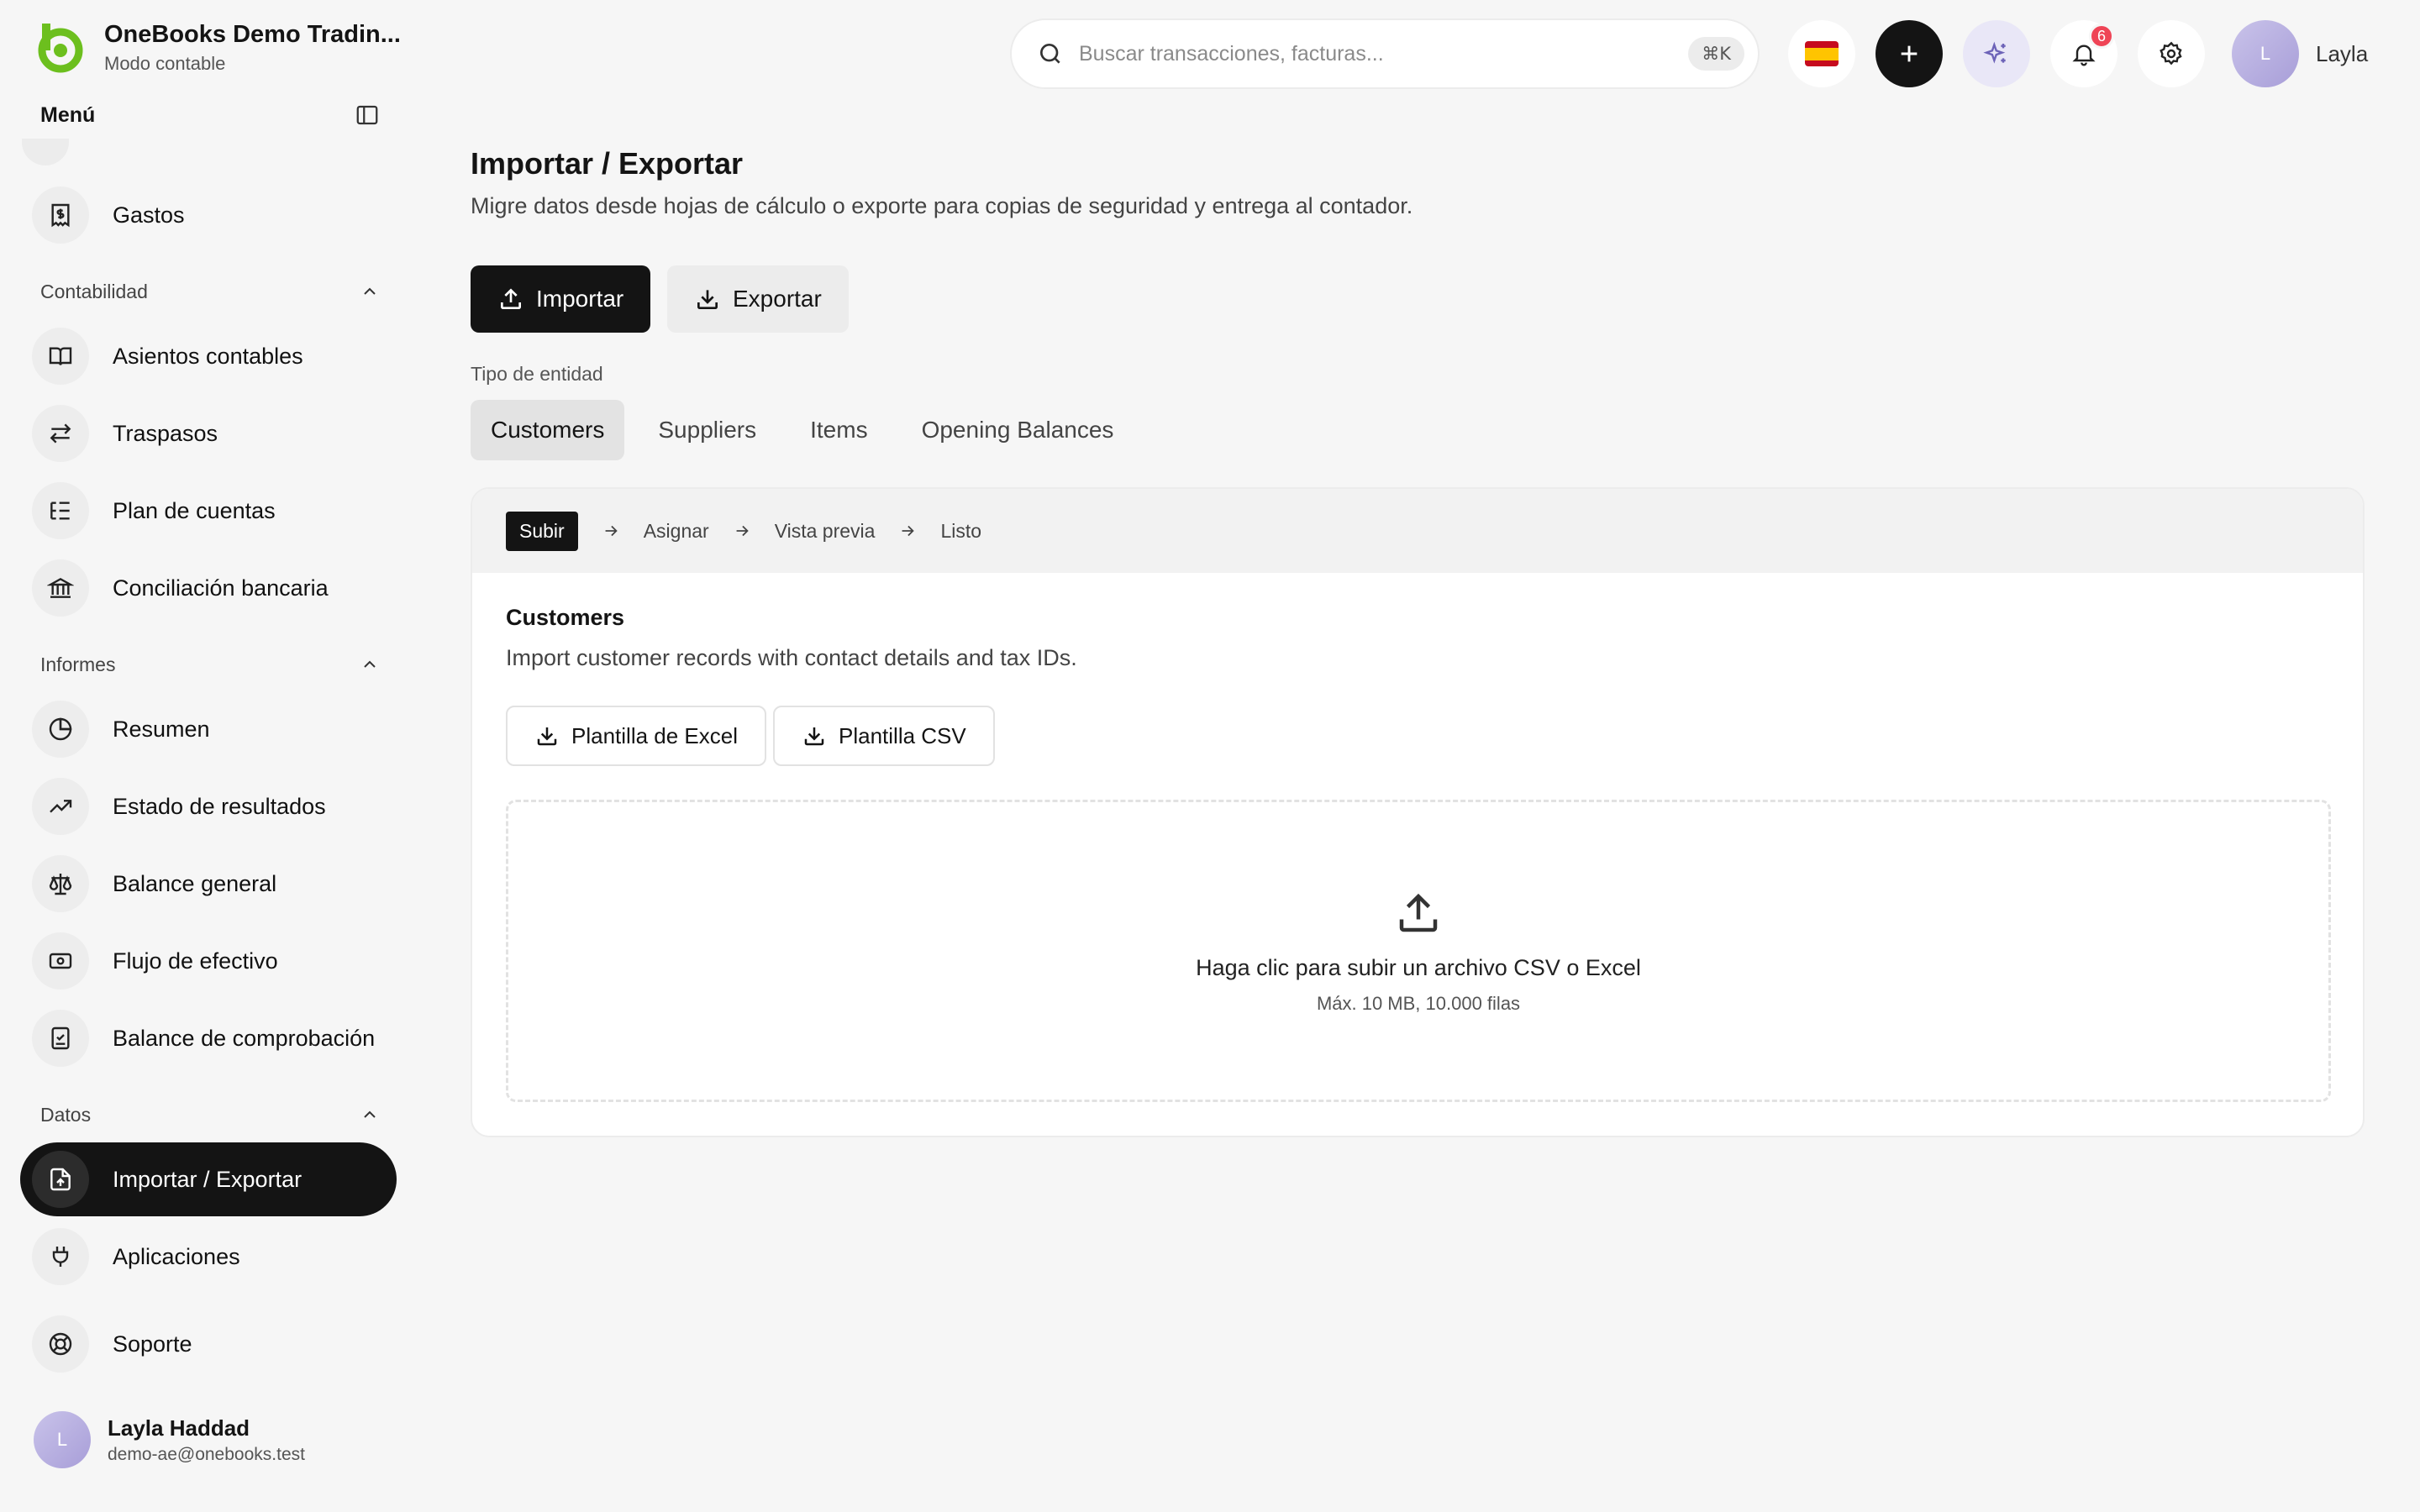  Describe the element at coordinates (221, 588) in the screenshot. I see `sidebar-item-label: Conciliación bancaria` at that location.